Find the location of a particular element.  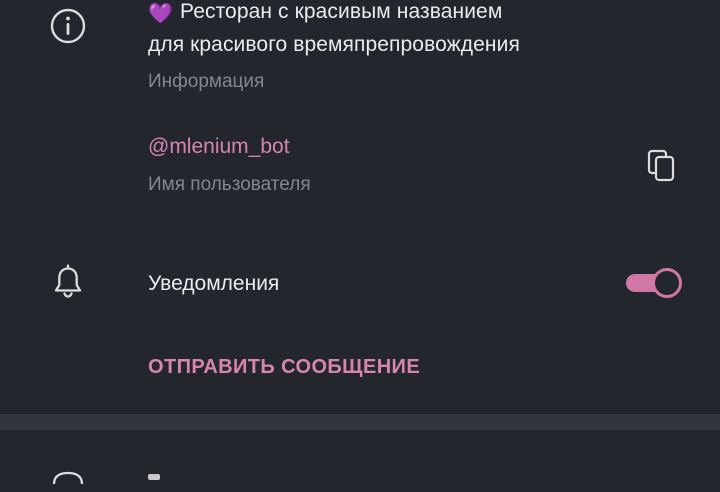

bio-line-1-text: Ресторан с красивым названием is located at coordinates (341, 11).